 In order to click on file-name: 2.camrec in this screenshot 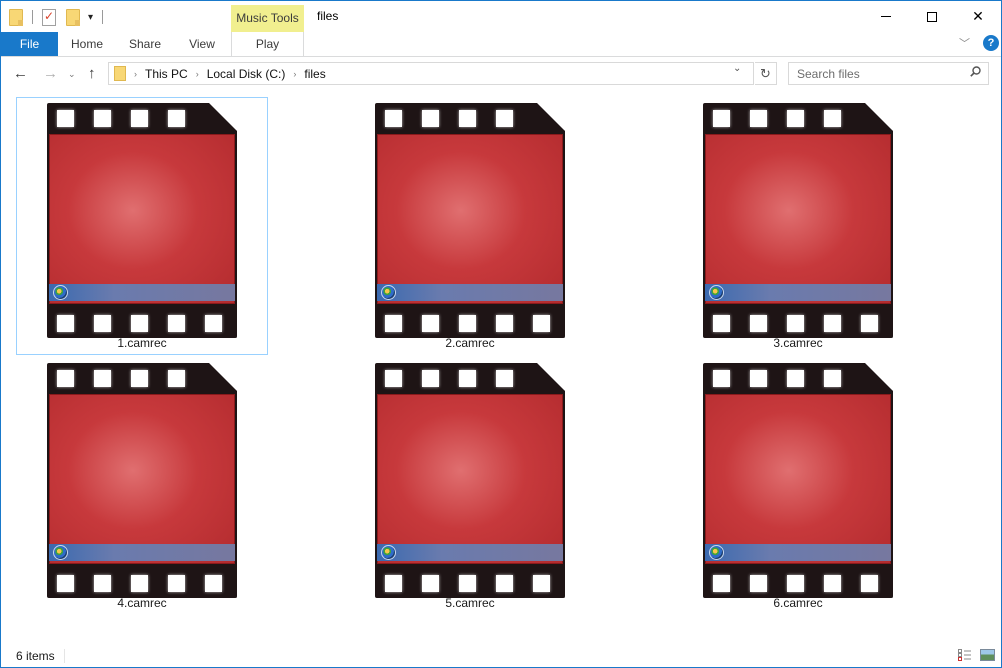, I will do `click(470, 343)`.